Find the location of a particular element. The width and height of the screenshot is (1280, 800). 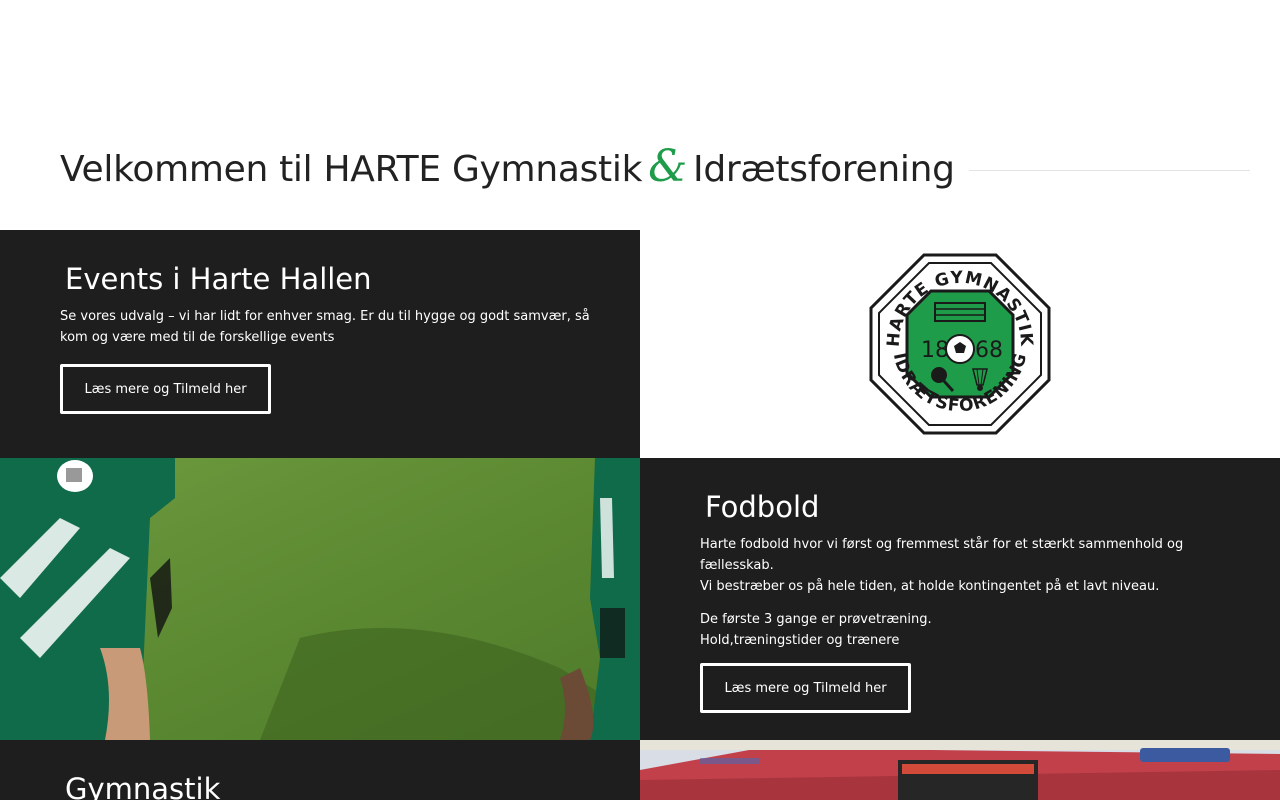

gymnastik-heading: Gymnastik is located at coordinates (143, 786).